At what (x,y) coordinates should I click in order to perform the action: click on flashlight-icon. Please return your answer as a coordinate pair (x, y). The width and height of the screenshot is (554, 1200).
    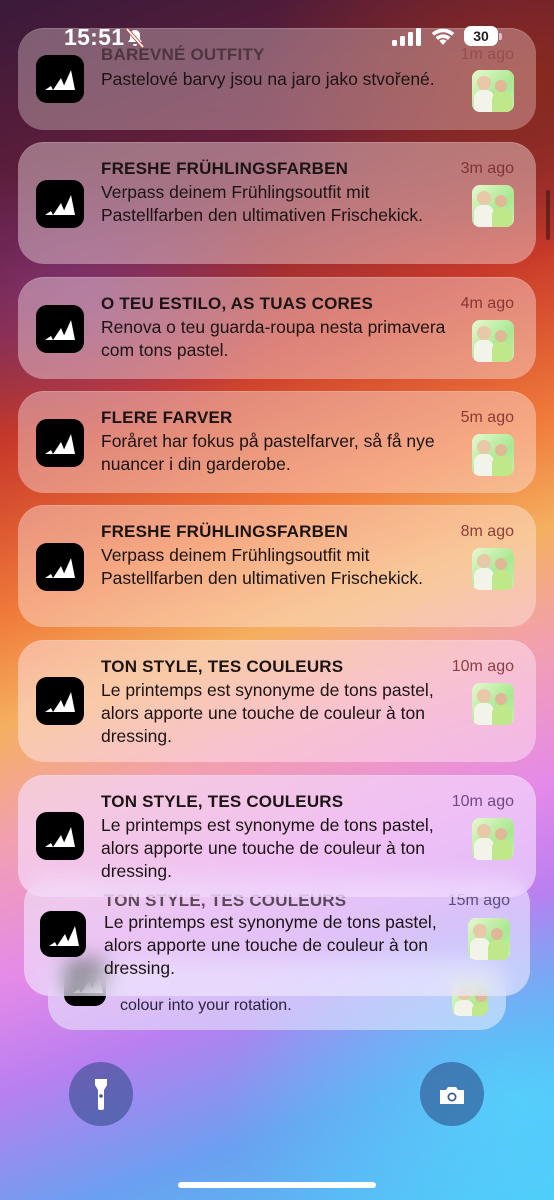
    Looking at the image, I should click on (101, 1094).